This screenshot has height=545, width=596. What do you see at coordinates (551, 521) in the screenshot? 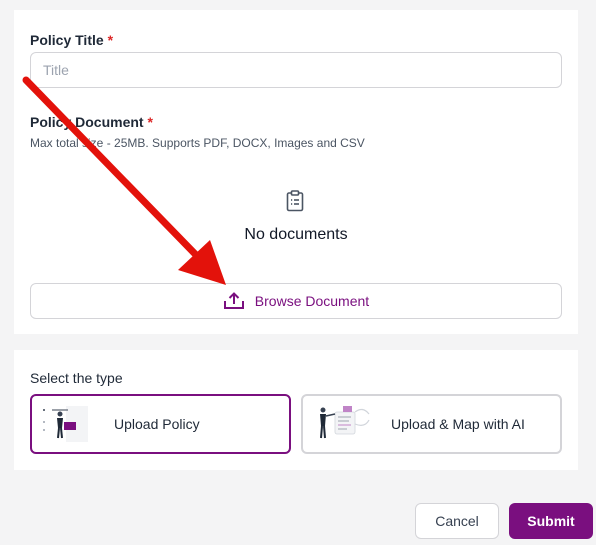
I see `submit-button: Submit` at bounding box center [551, 521].